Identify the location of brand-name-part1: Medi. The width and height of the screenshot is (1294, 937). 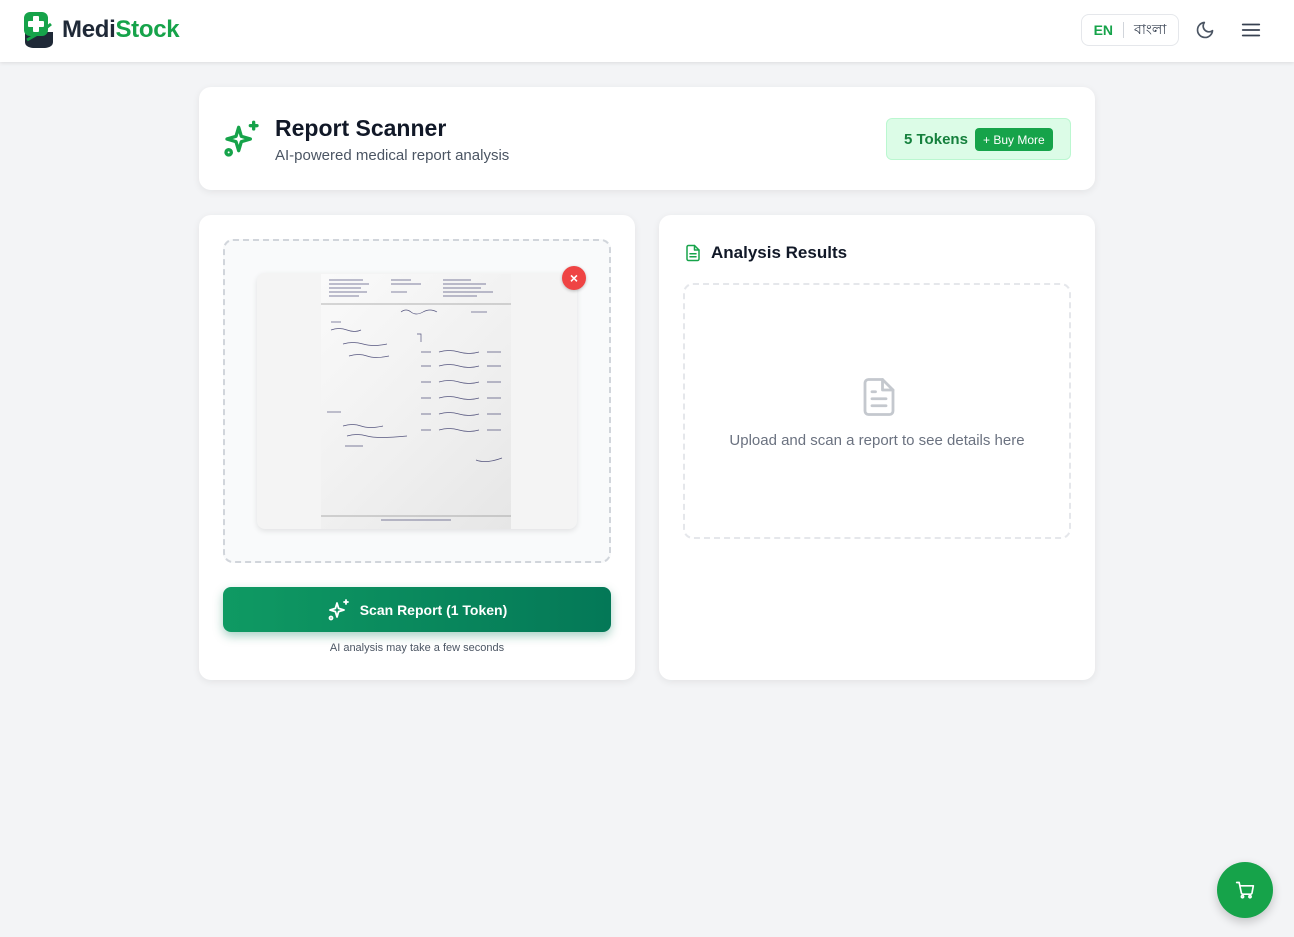
(89, 29).